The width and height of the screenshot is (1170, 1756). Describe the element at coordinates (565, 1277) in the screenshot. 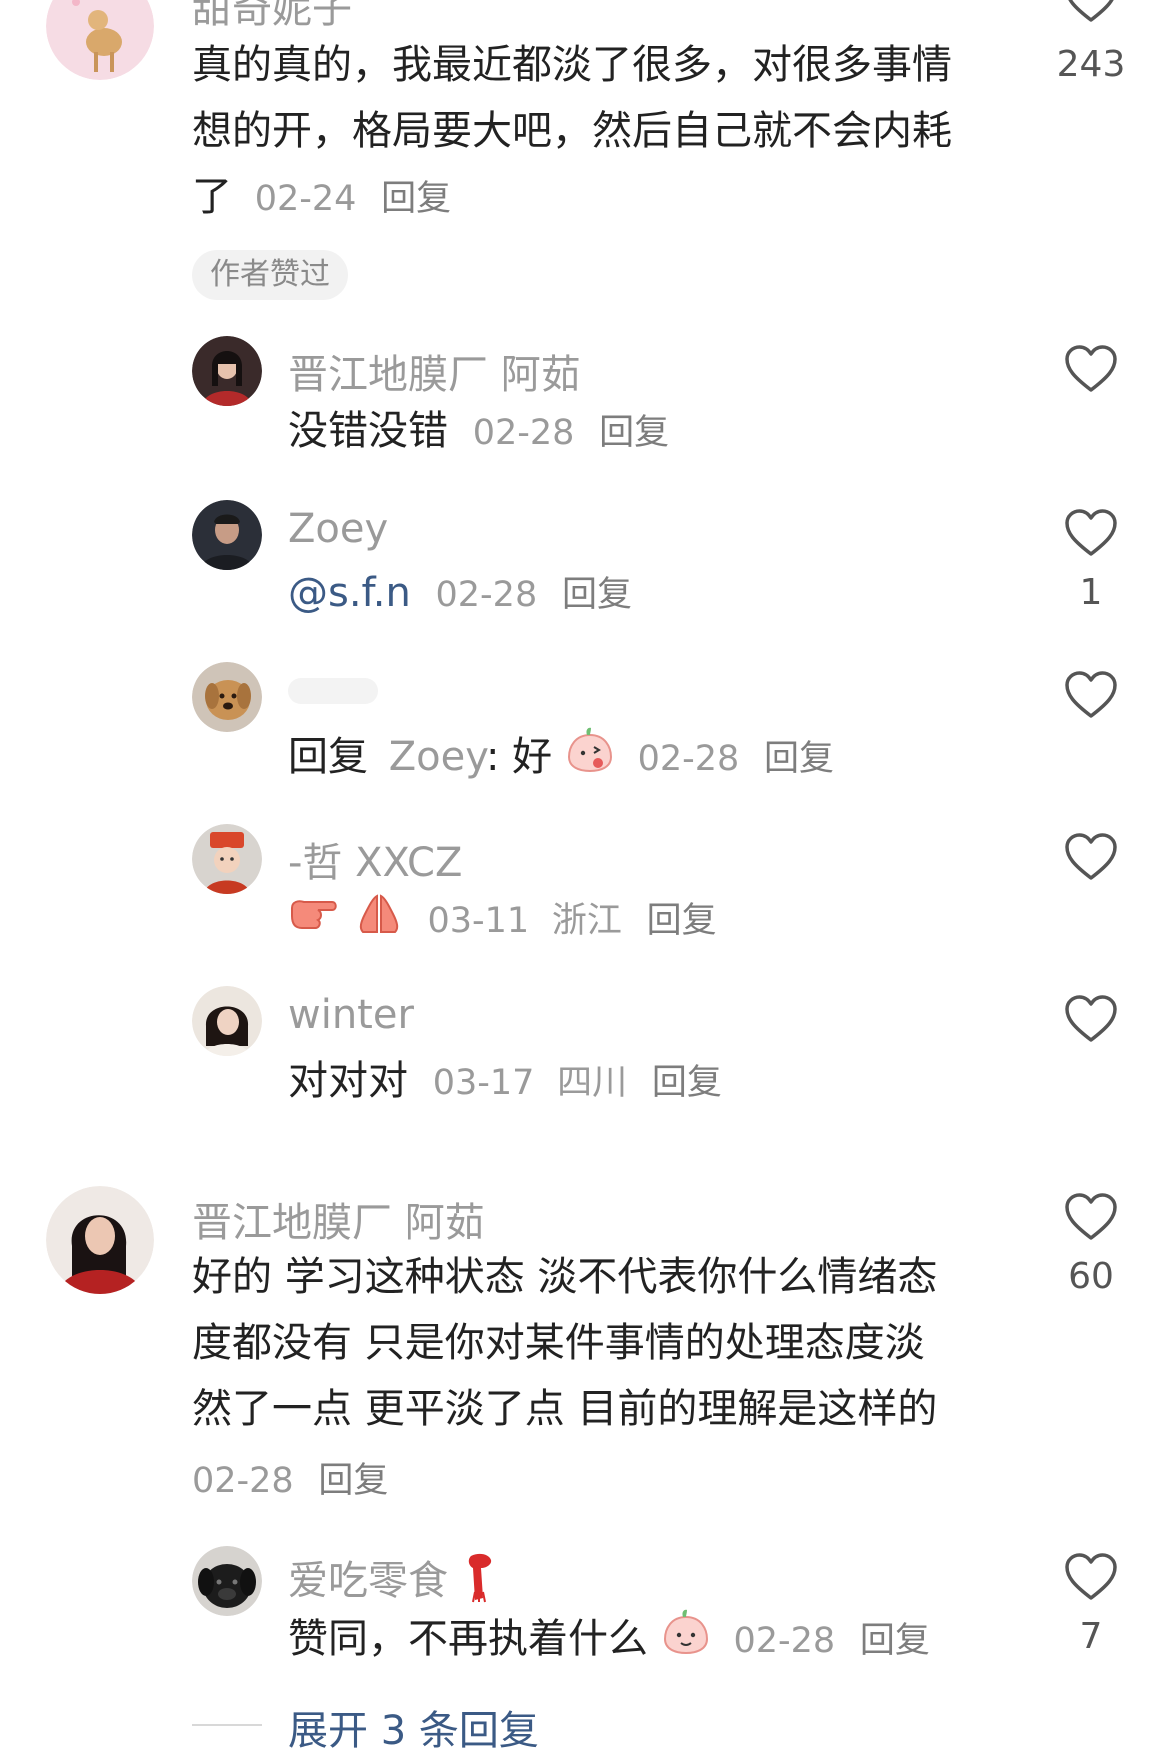

I see `comment-text-line: 好的 学习这种状态 淡不代表你什么情绪态` at that location.